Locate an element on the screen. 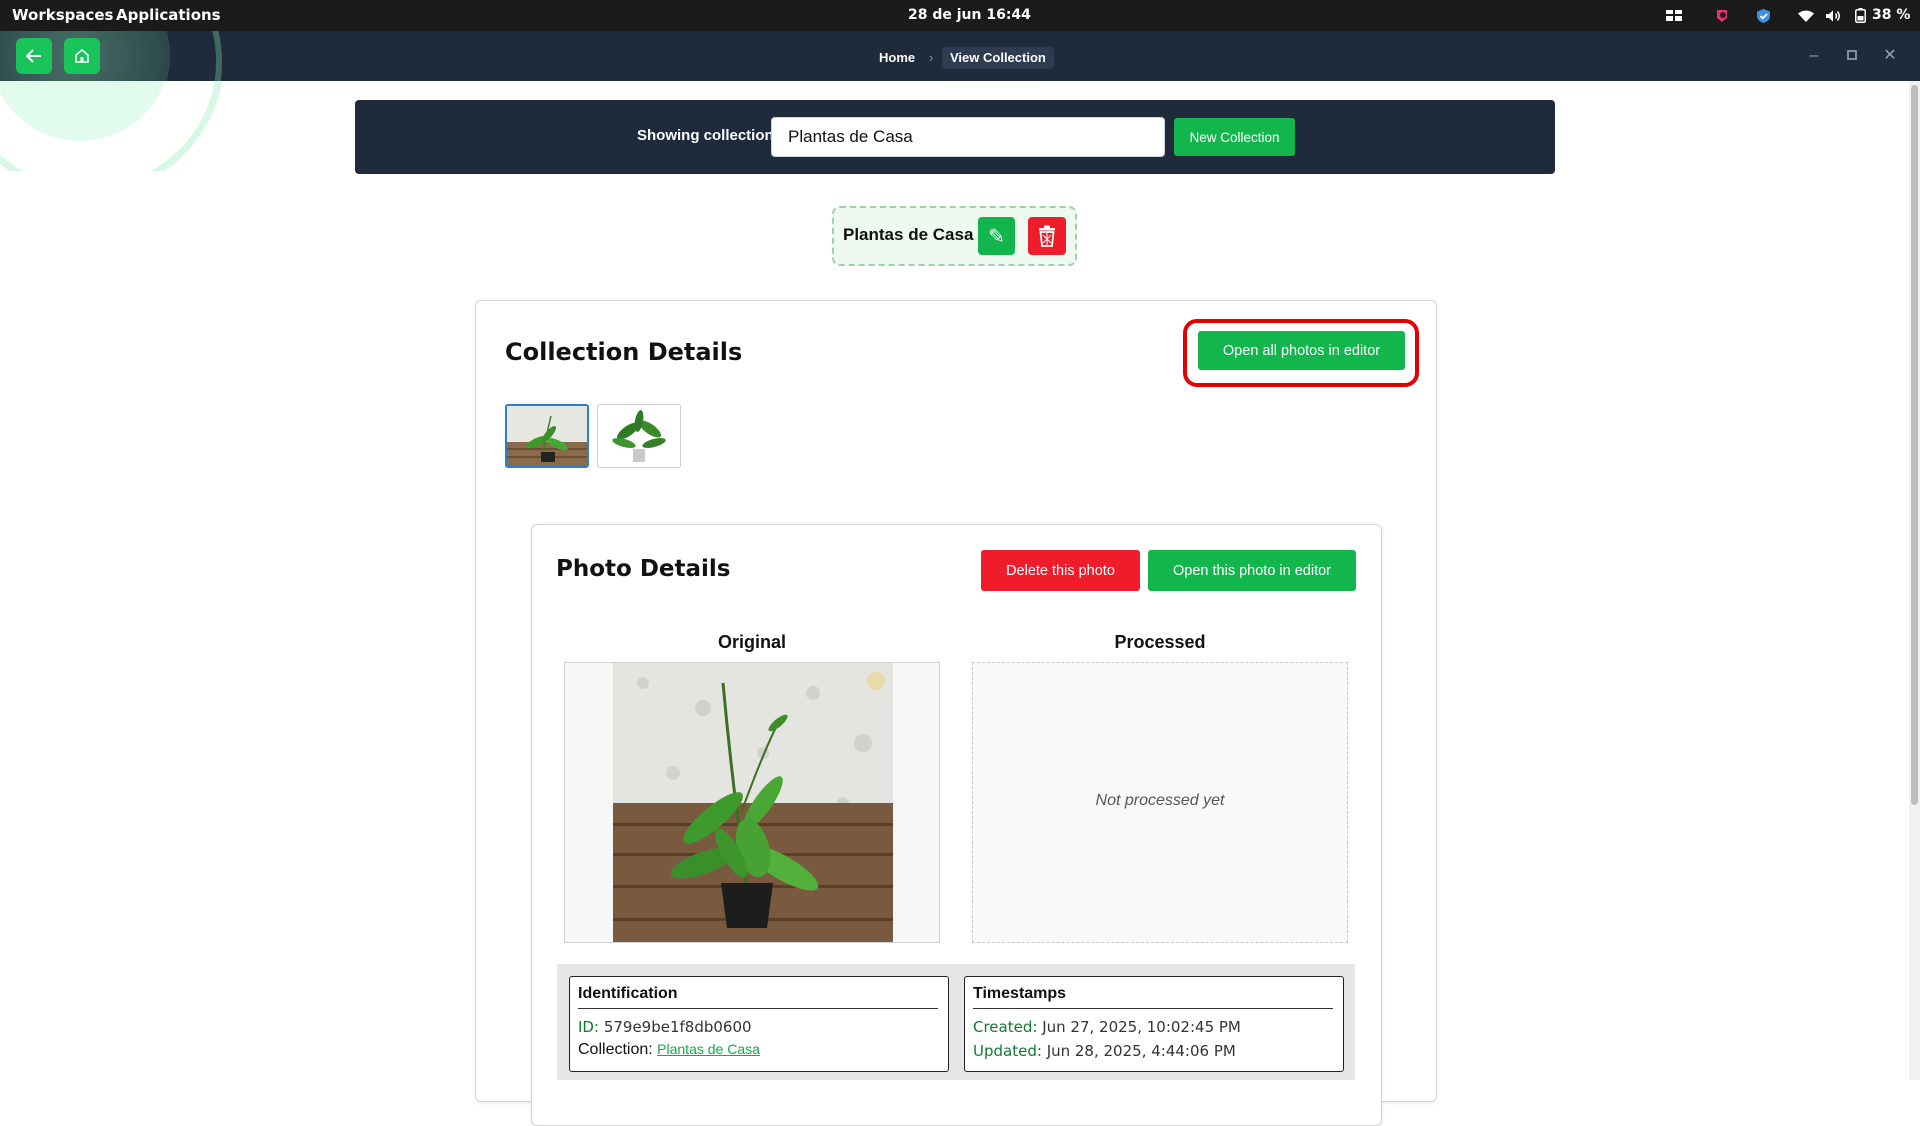 The height and width of the screenshot is (1126, 1920). collection-row: Collection: Plantas de Casa is located at coordinates (669, 1050).